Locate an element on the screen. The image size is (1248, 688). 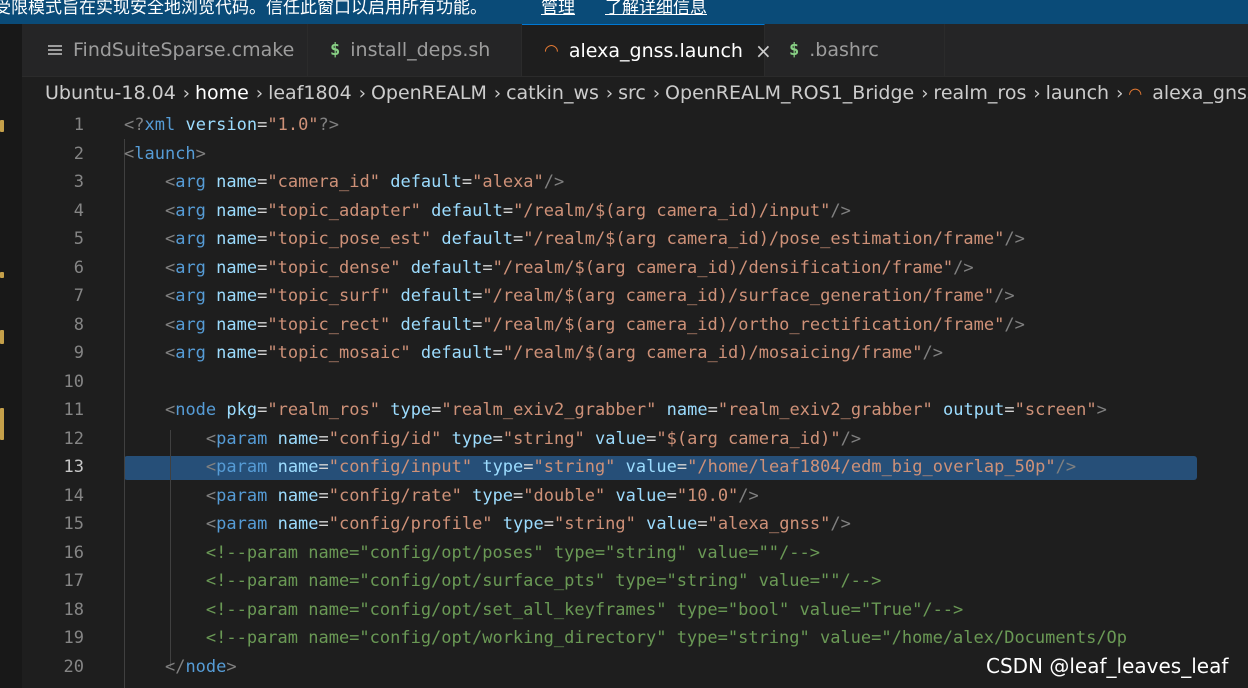
line-number: 9 is located at coordinates (78, 353).